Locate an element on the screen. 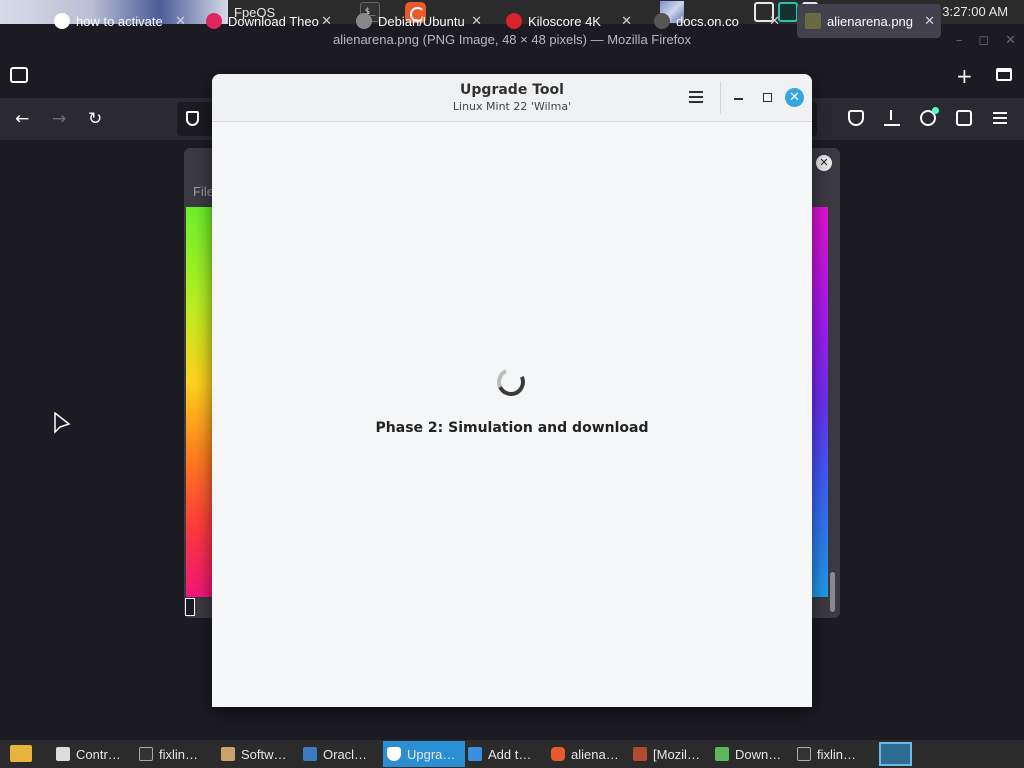 The image size is (1024, 768). show-desktop-icon is located at coordinates (895, 754).